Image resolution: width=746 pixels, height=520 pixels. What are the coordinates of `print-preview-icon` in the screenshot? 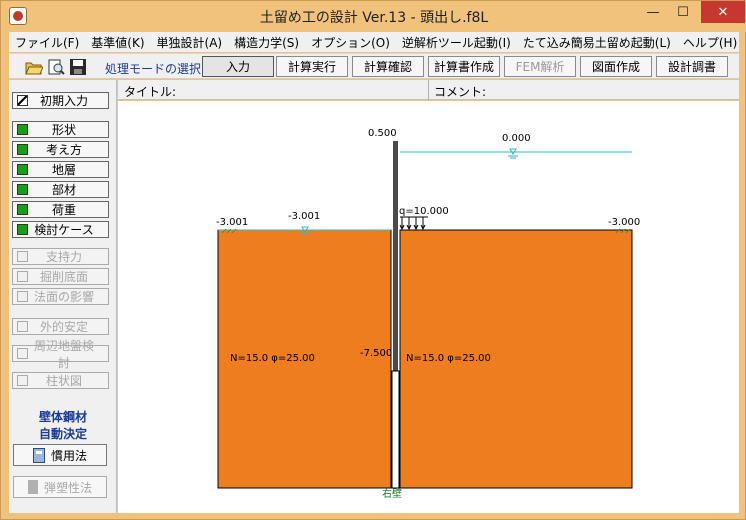 It's located at (56, 67).